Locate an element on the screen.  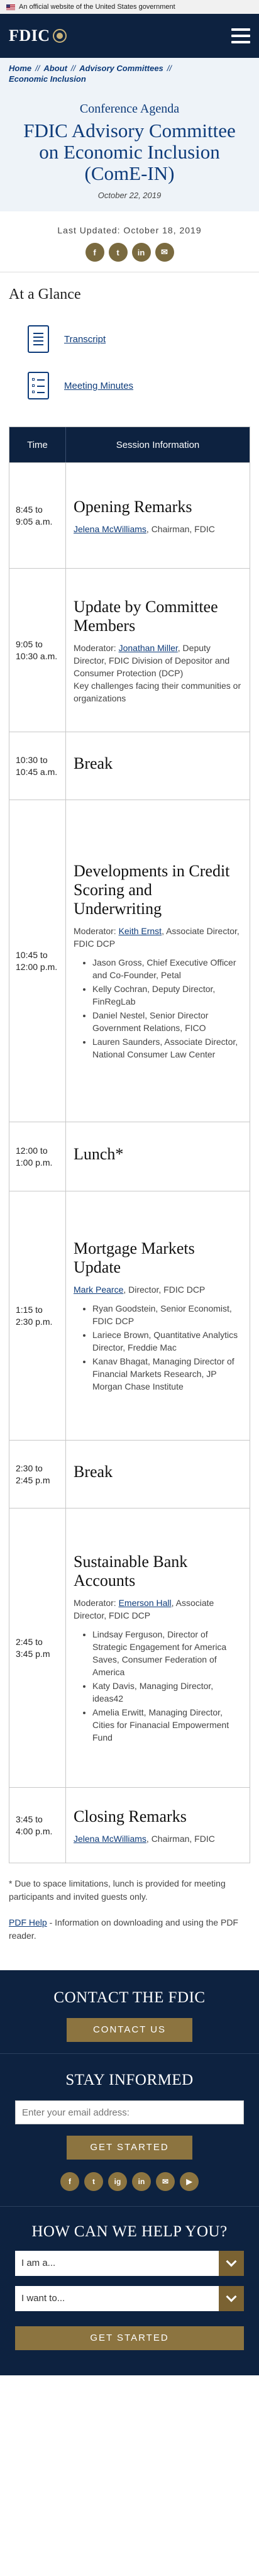
session-title: Lunch* is located at coordinates (99, 1153).